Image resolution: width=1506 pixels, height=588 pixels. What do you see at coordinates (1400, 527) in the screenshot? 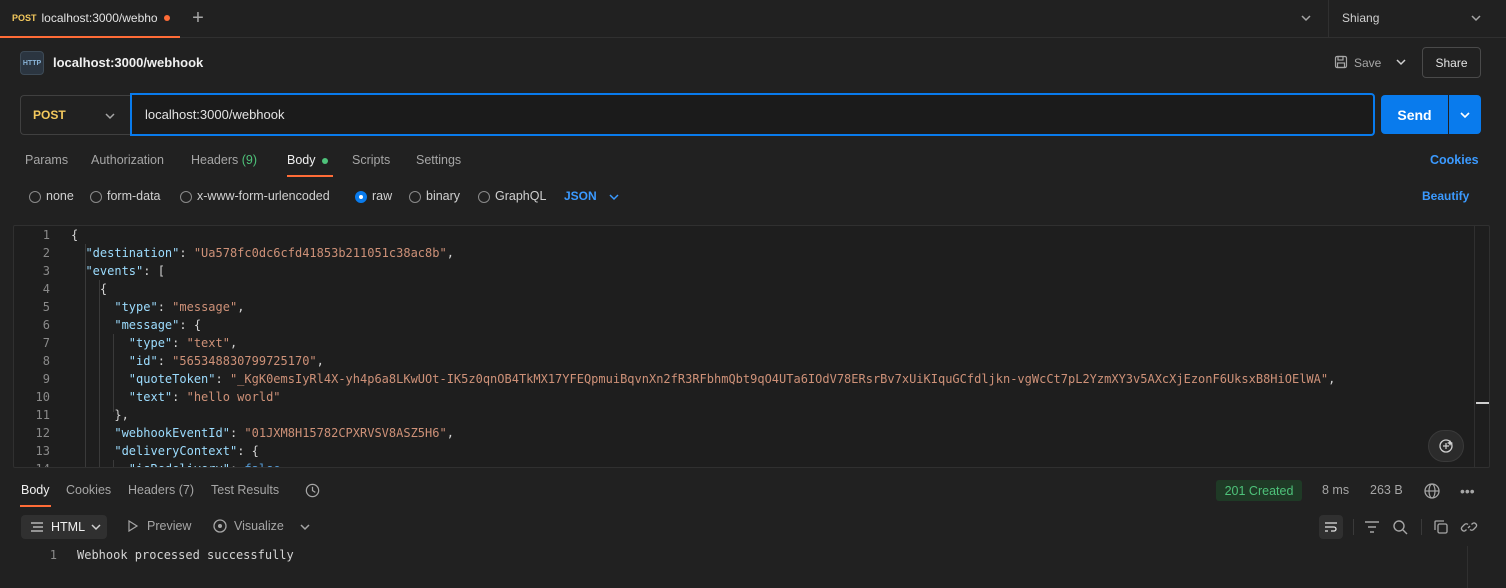
I see `search-icon` at bounding box center [1400, 527].